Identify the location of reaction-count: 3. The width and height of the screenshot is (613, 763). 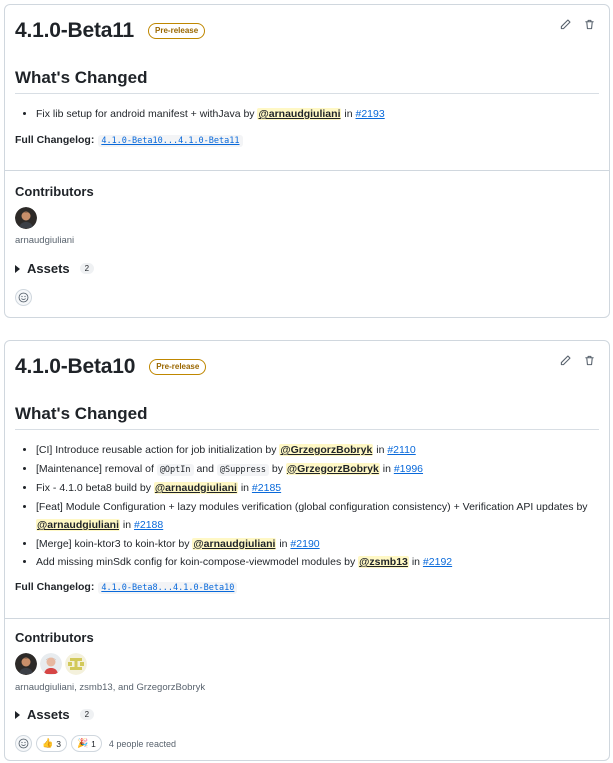
(58, 743).